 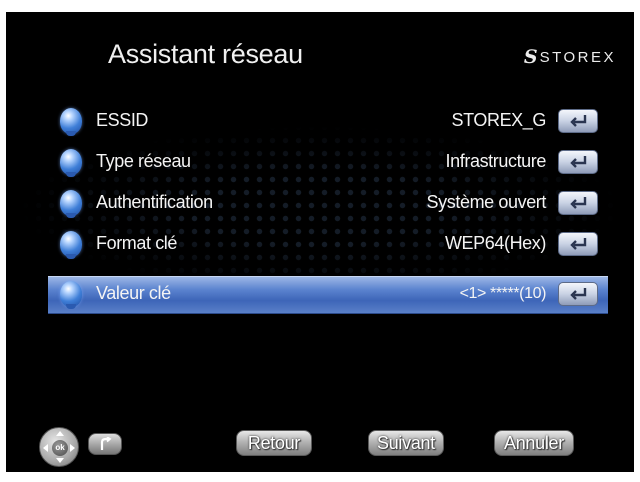 I want to click on setting-value: Système ouvert, so click(x=486, y=202).